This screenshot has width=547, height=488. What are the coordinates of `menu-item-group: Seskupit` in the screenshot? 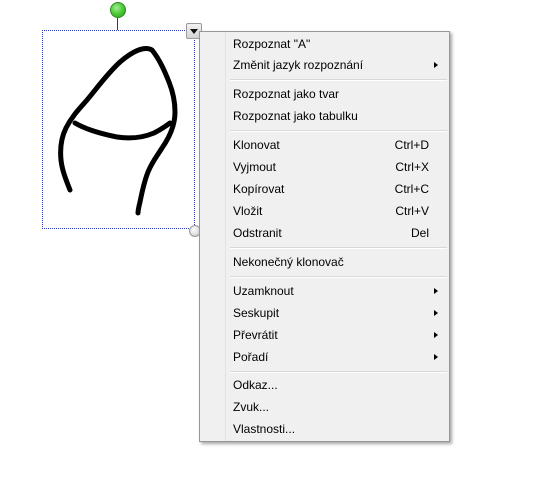 It's located at (324, 313).